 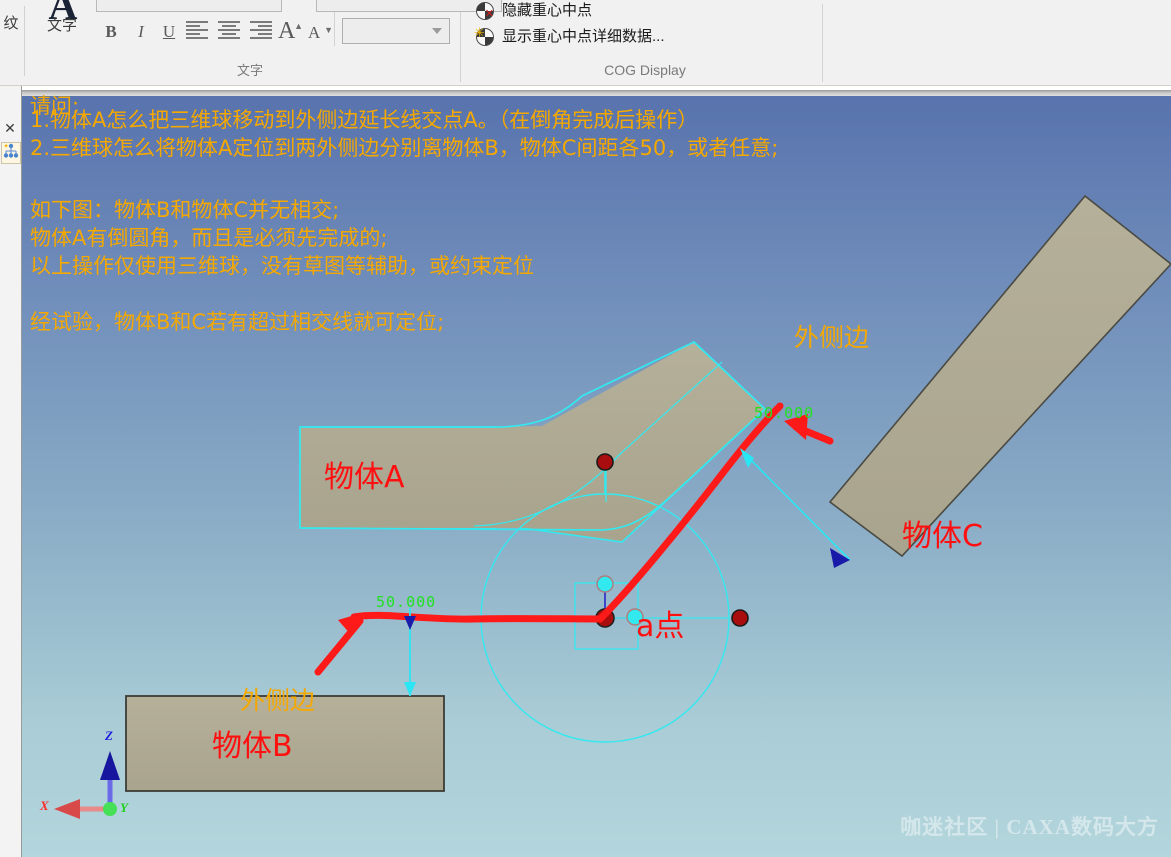 I want to click on chevron-down-icon, so click(x=437, y=31).